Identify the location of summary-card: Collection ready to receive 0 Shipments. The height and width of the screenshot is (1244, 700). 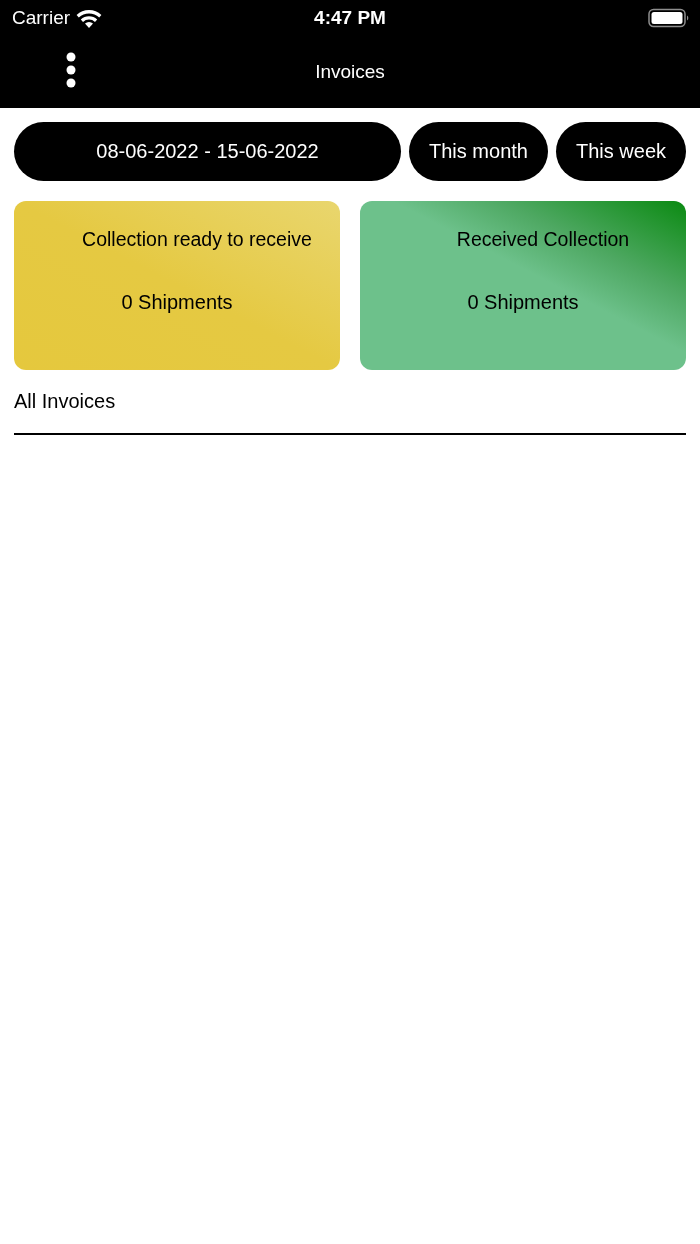
(177, 285).